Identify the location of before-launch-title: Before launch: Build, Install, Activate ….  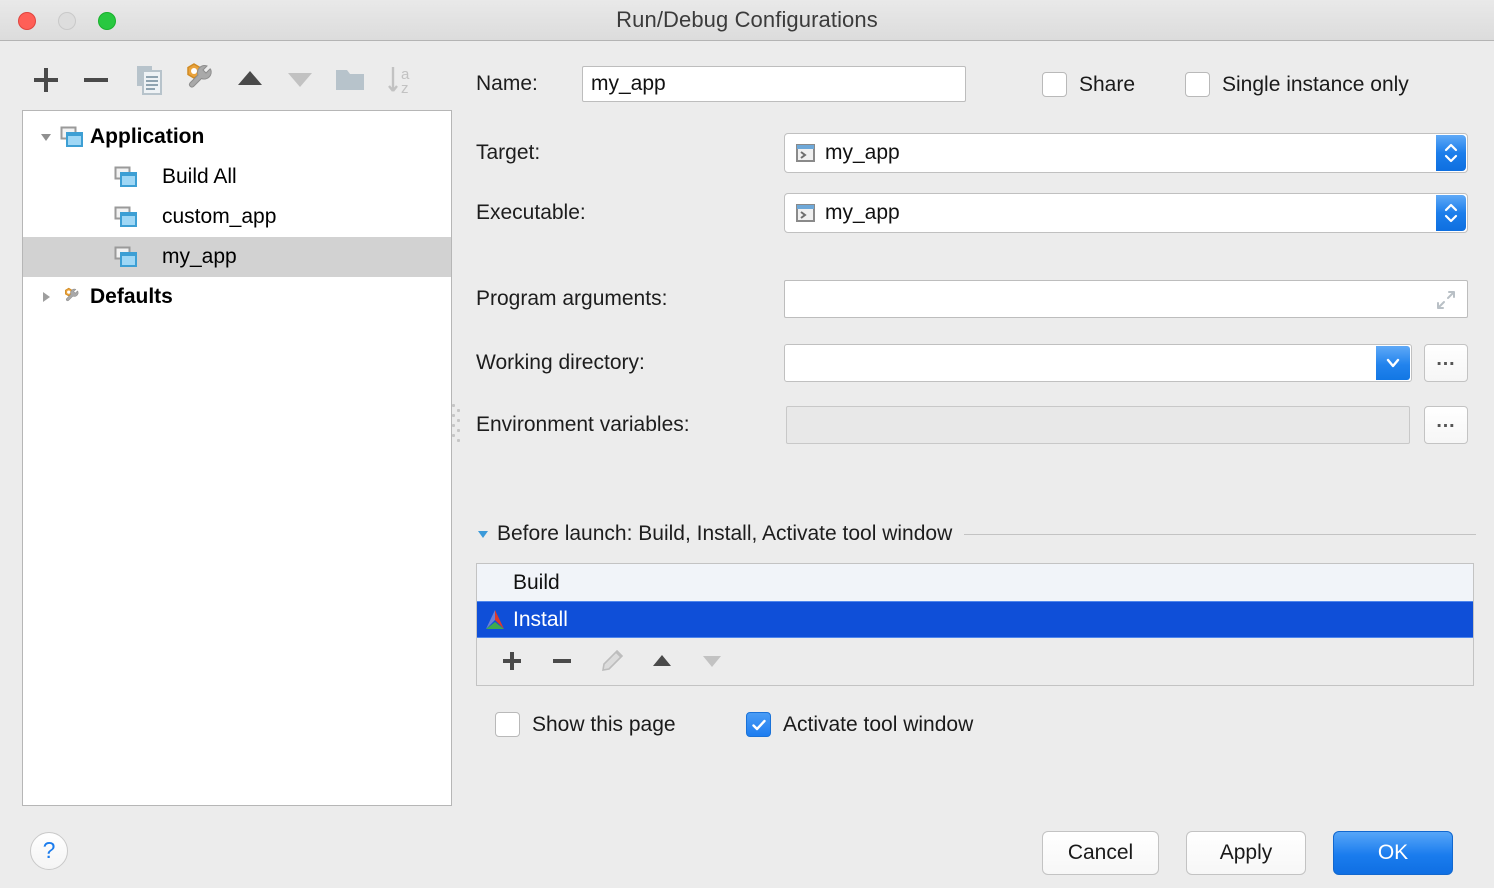
(725, 533).